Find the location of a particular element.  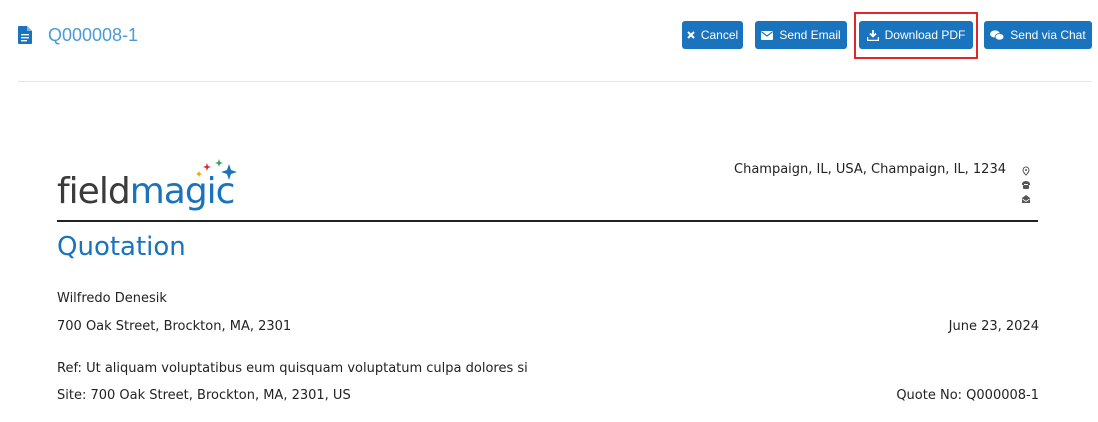

logo-wordmark: fieldmagic is located at coordinates (146, 192).